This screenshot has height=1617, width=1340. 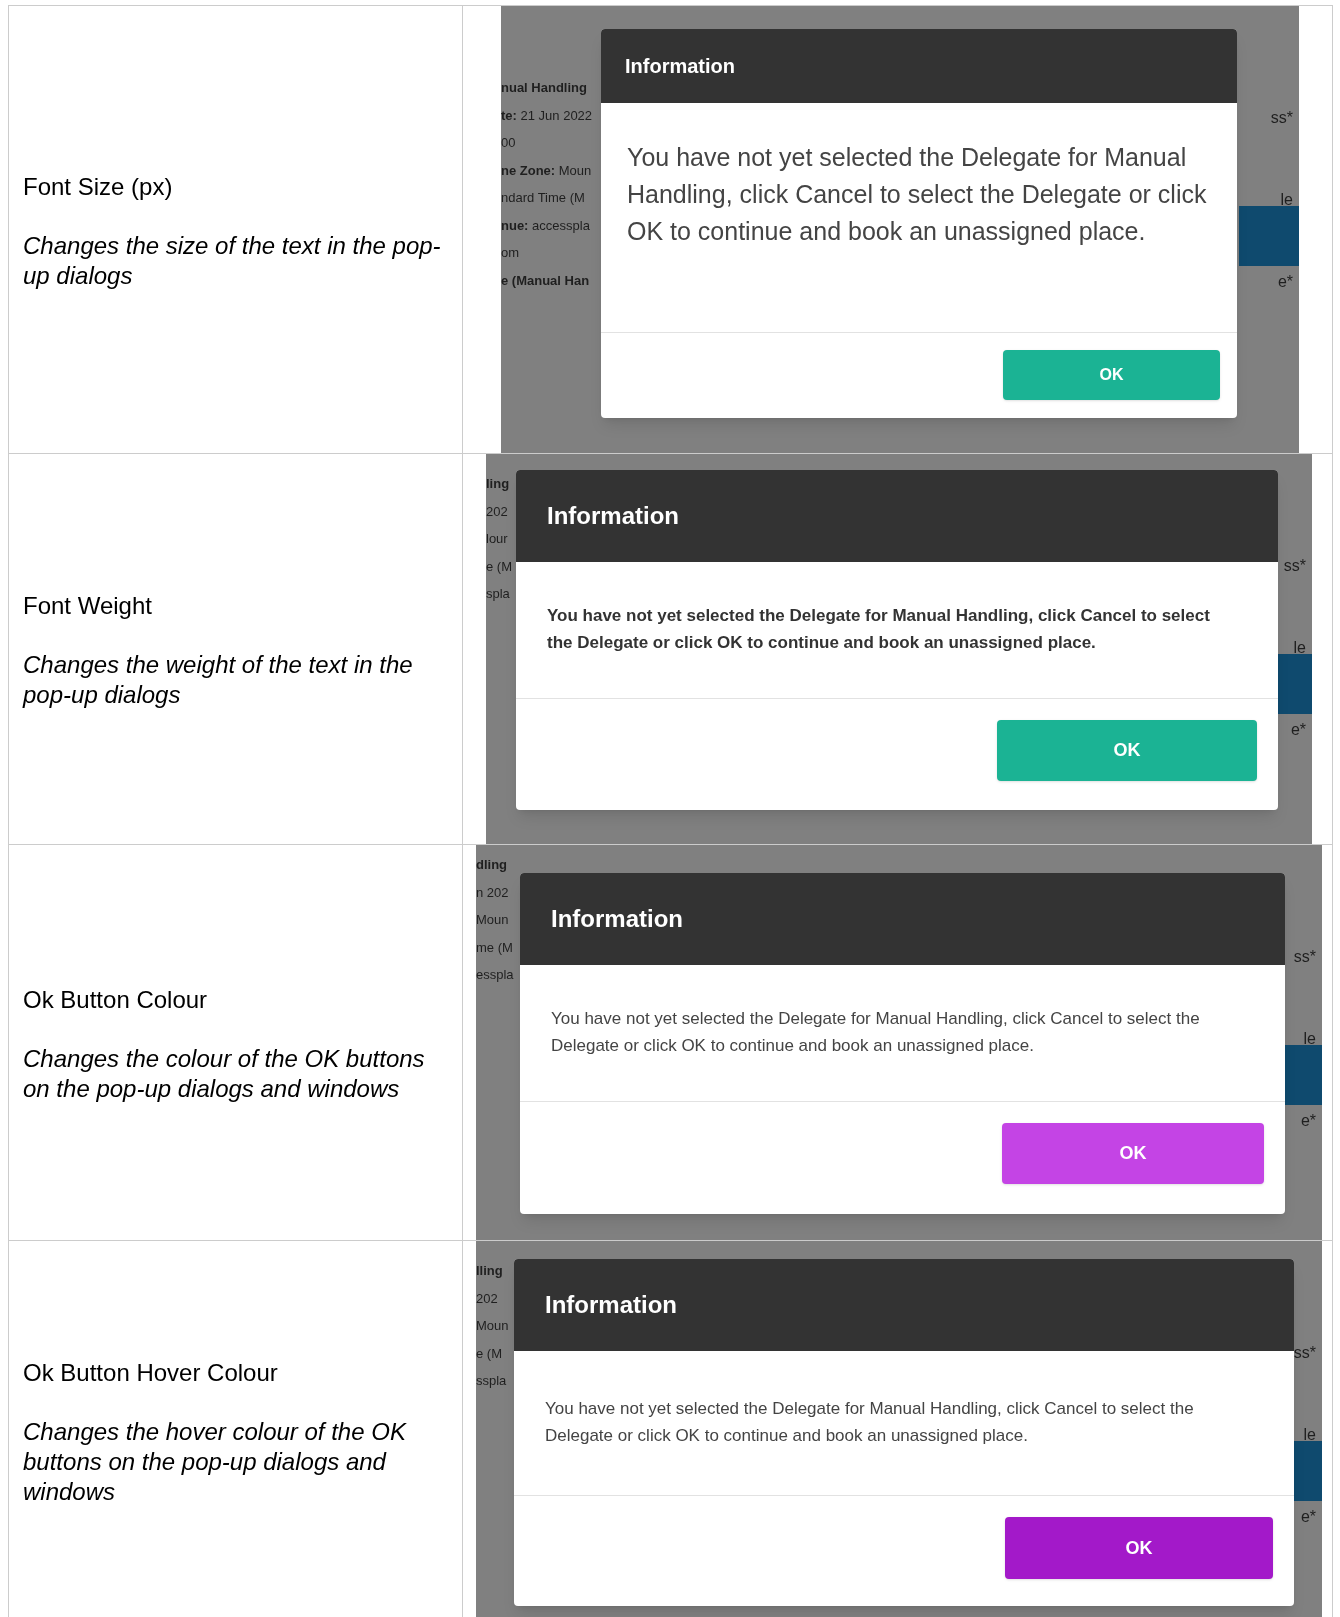 I want to click on setting-label: Font Weight, so click(x=88, y=606).